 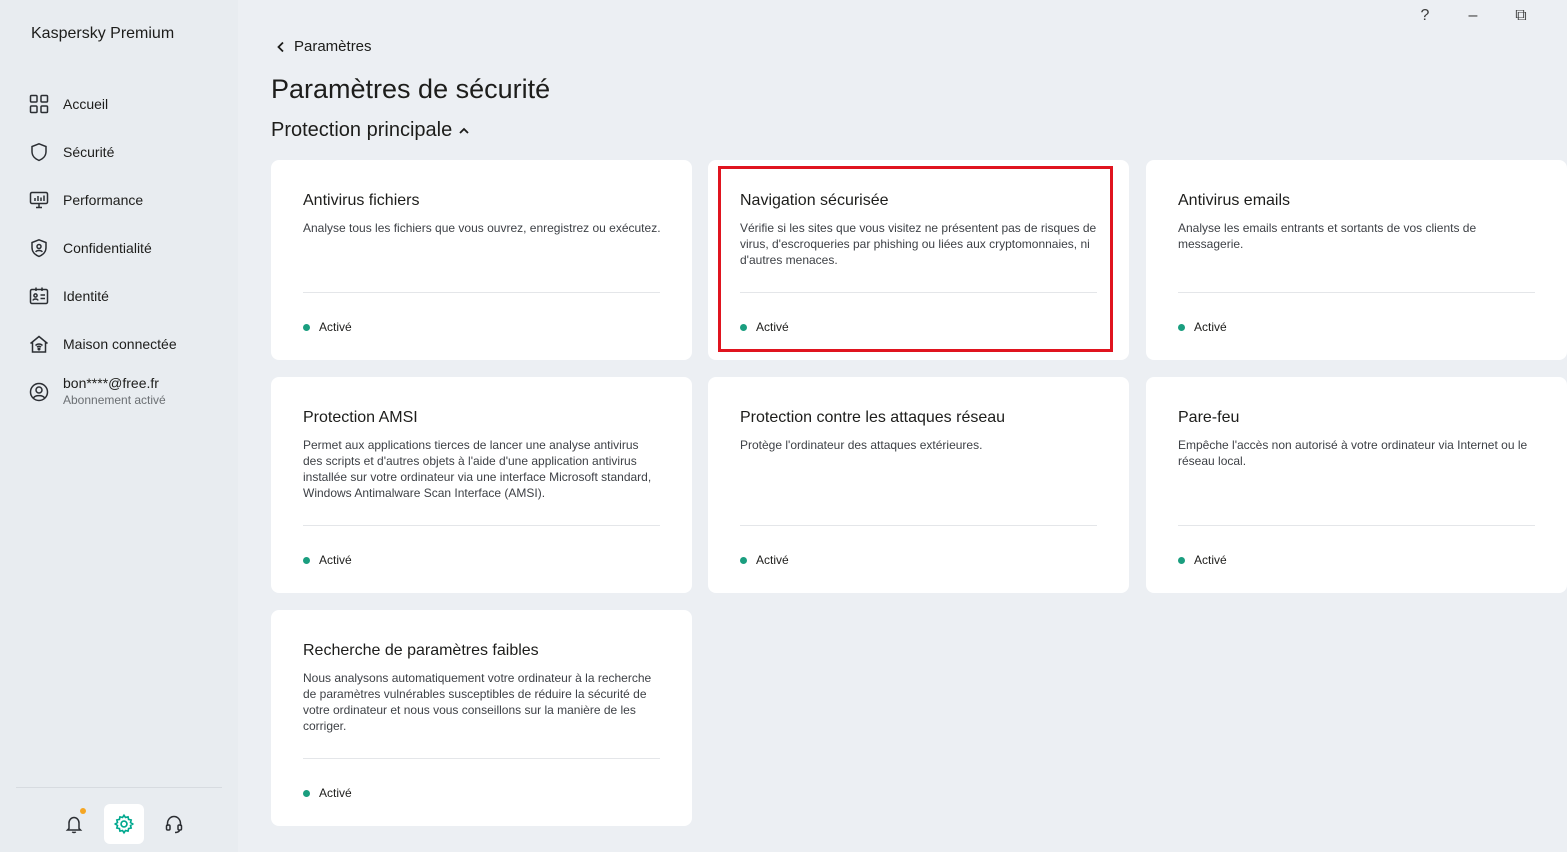 I want to click on sidebar-divider, so click(x=119, y=787).